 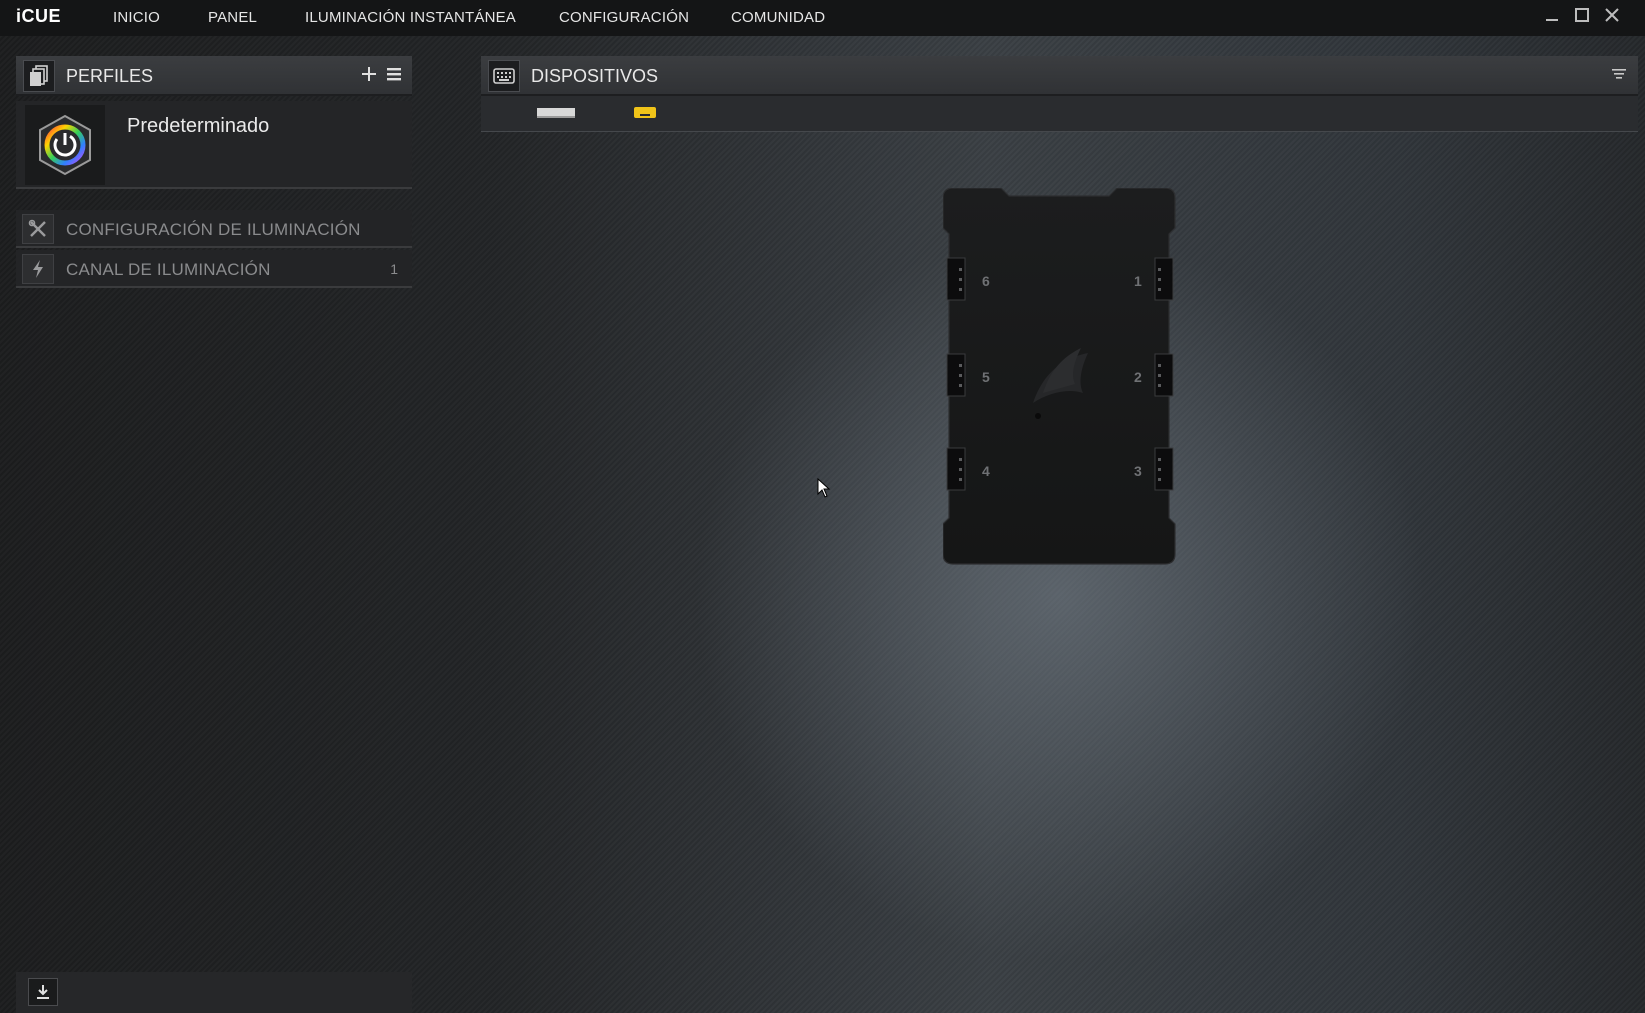 I want to click on add-profile-icon, so click(x=369, y=76).